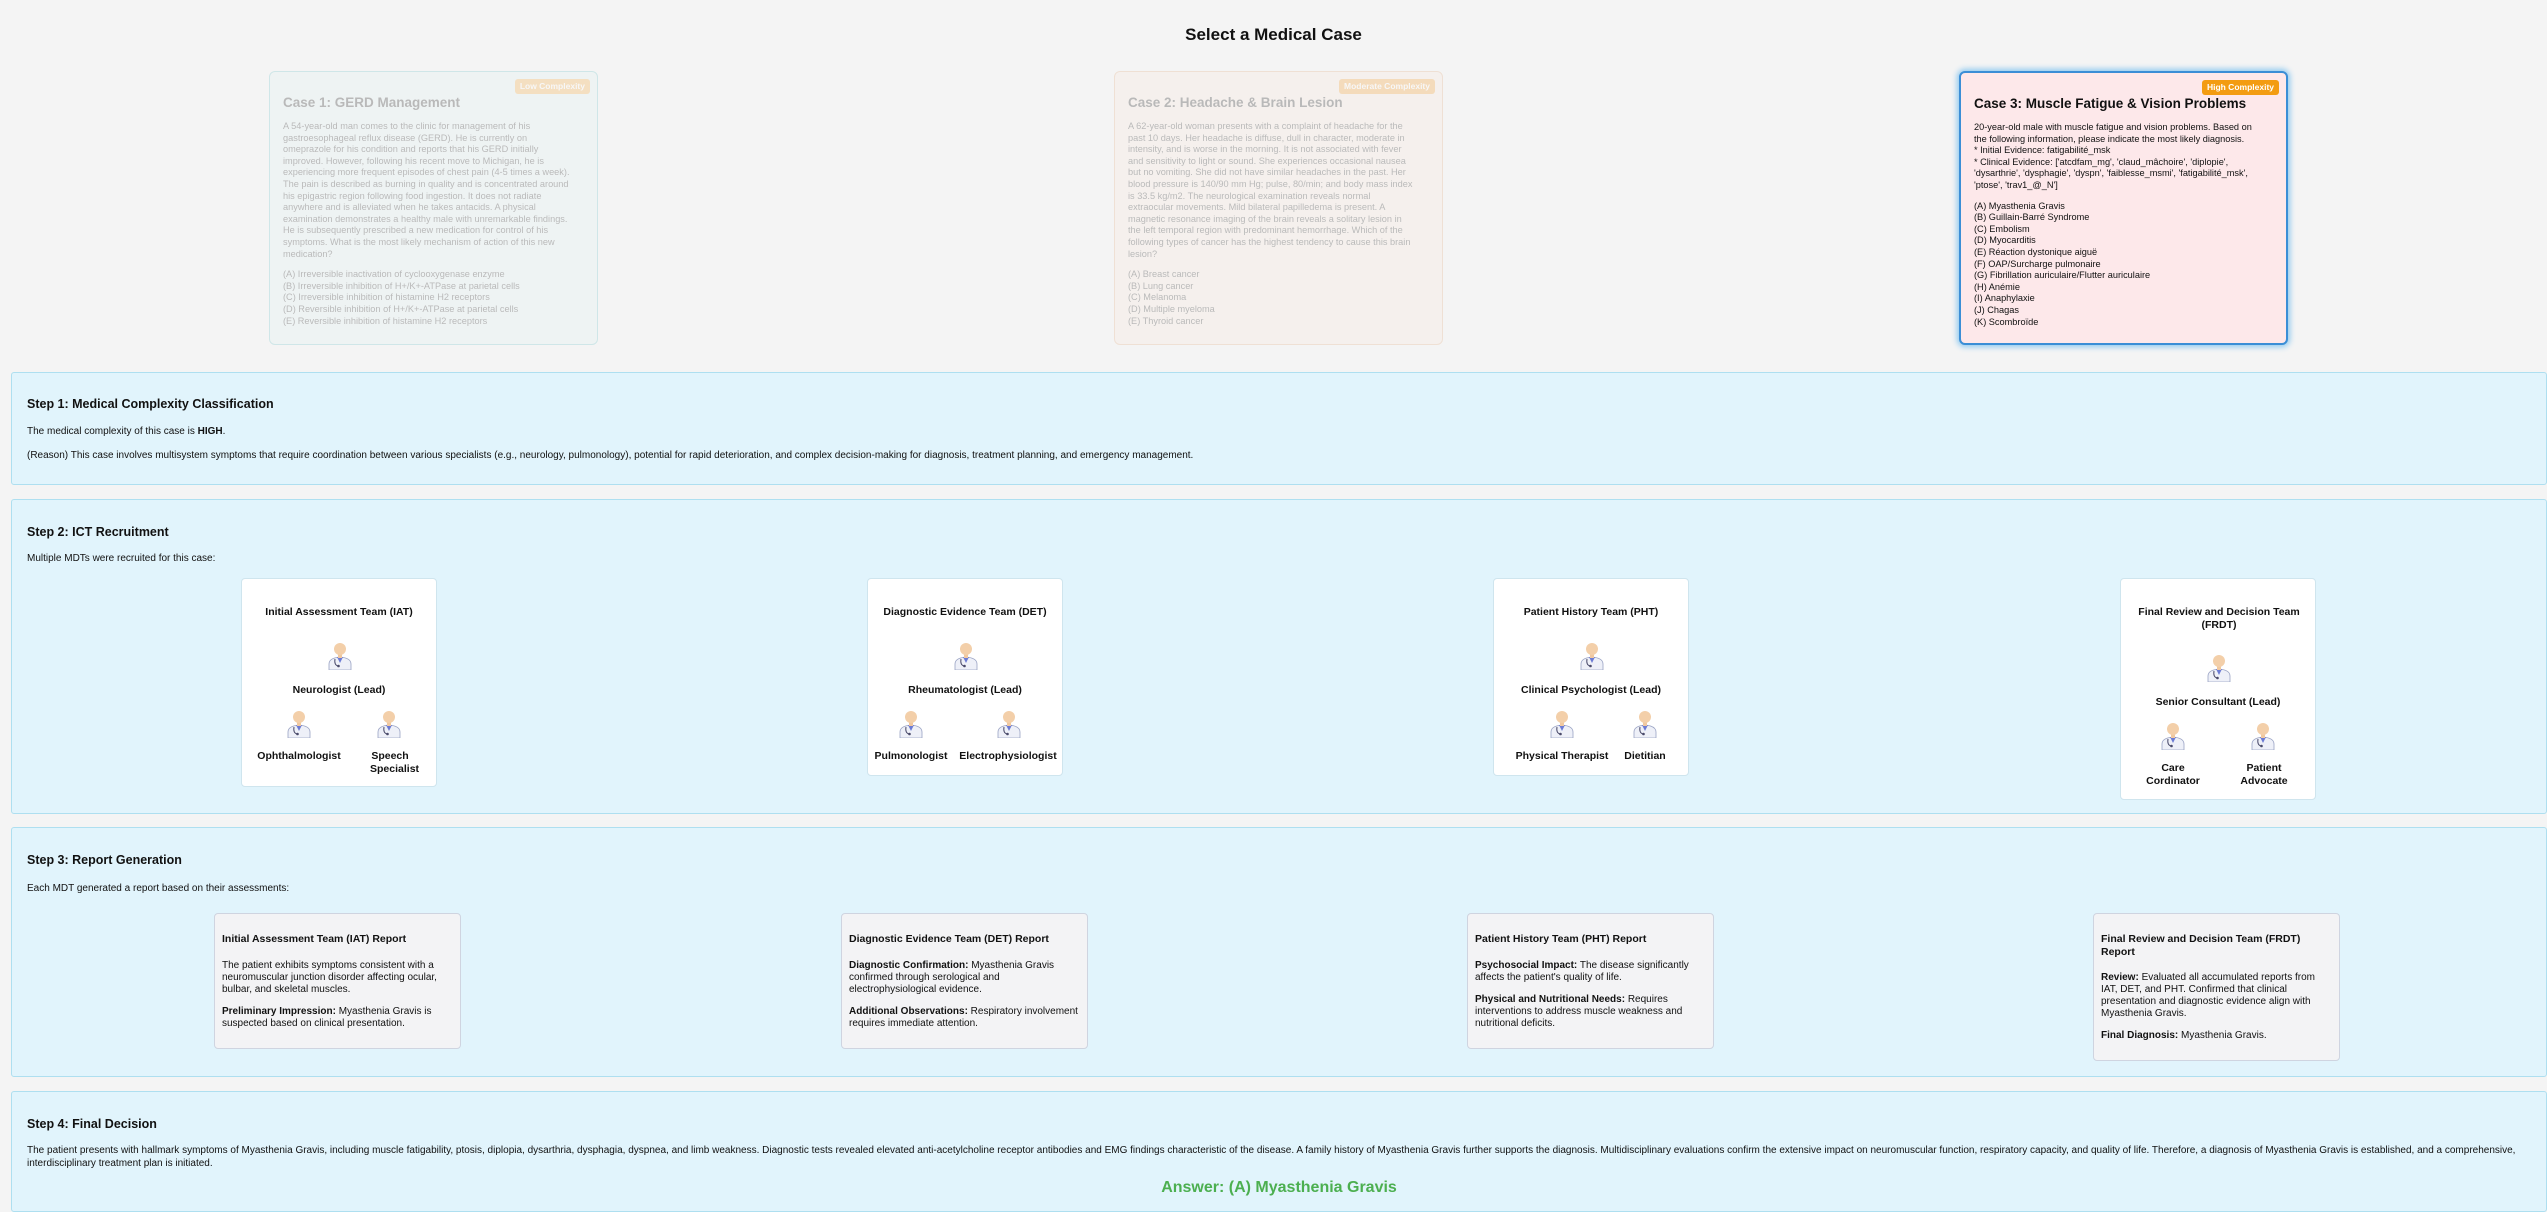  I want to click on team-name: Diagnostic Evidence Team (DET), so click(965, 612).